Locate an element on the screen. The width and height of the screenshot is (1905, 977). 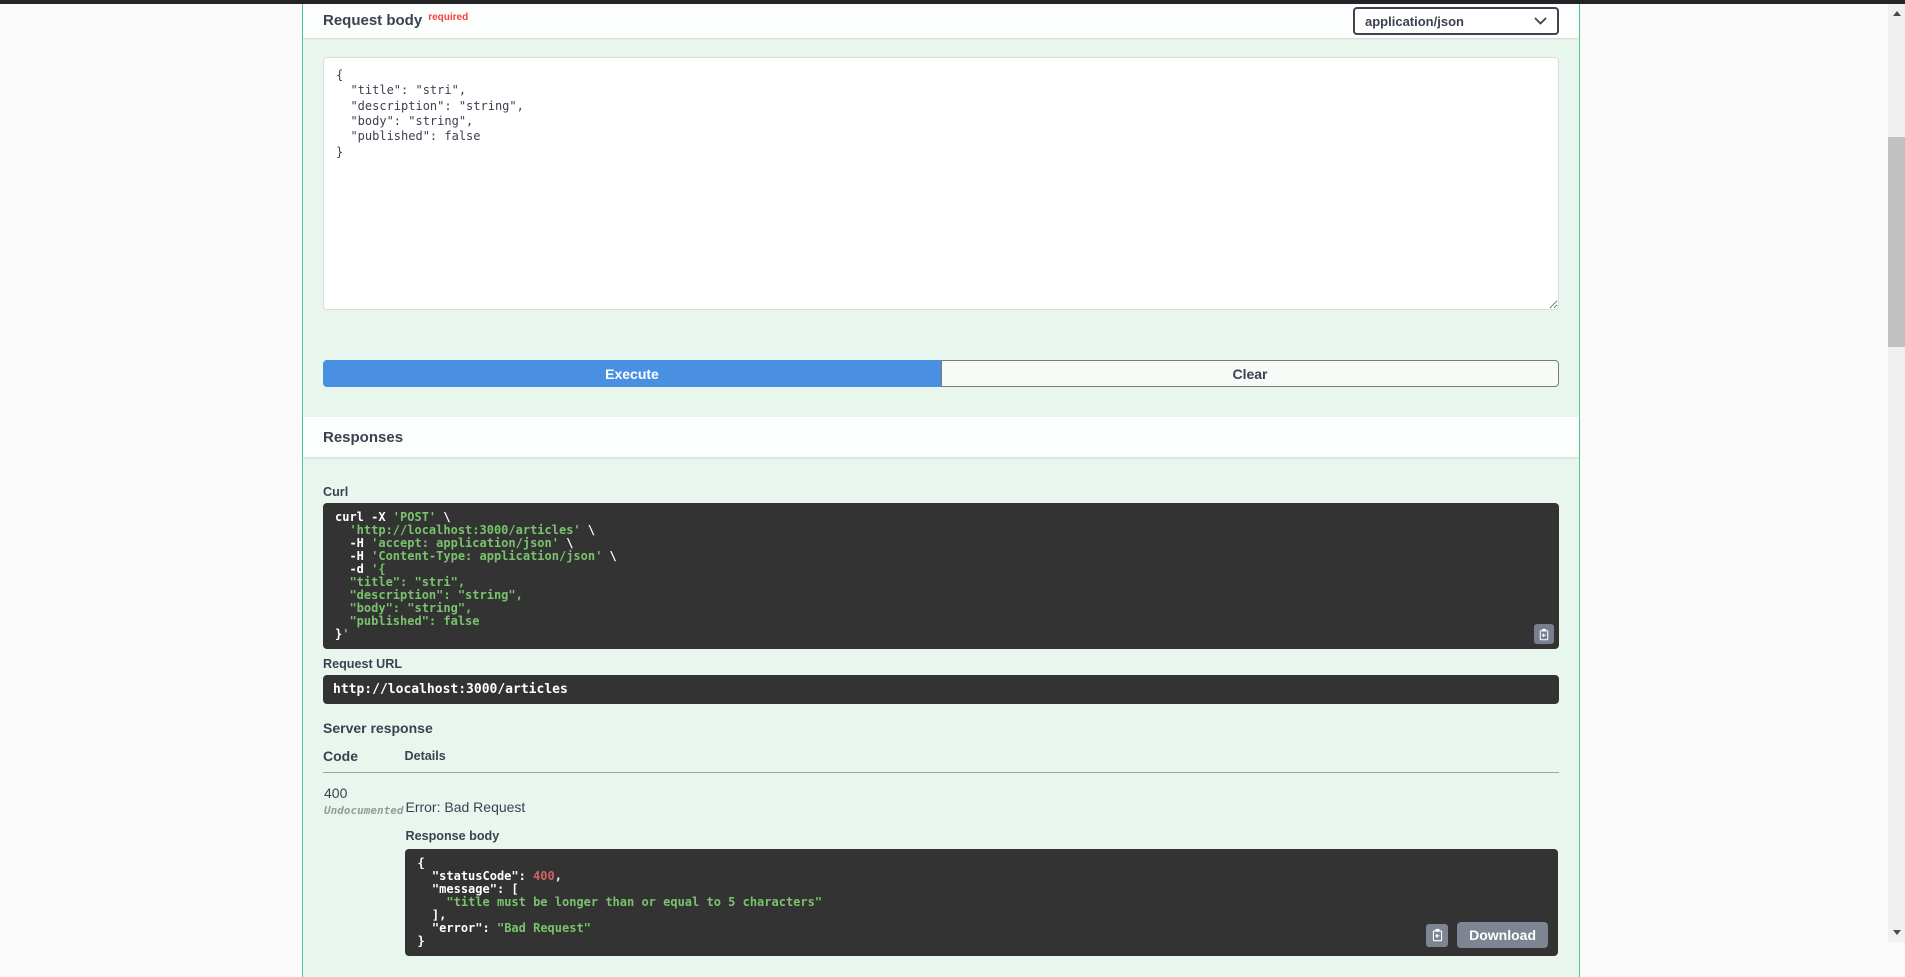
request-body-header: Request body required application/json is located at coordinates (941, 21).